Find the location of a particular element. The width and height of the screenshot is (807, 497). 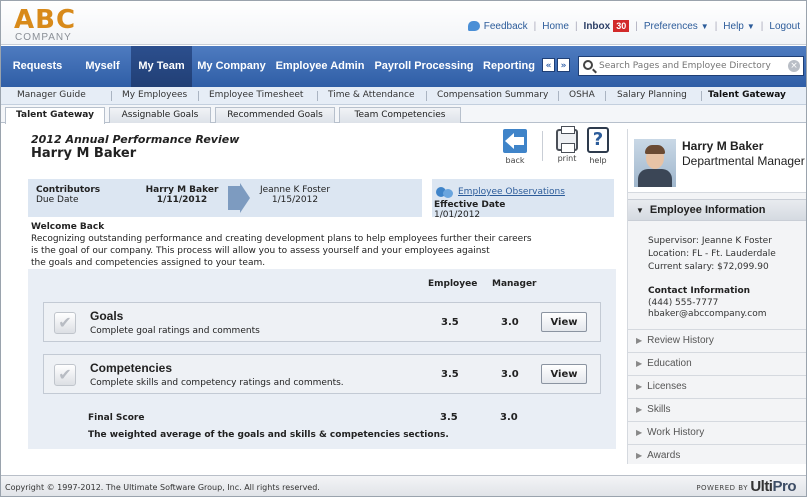

search-icon is located at coordinates (588, 65).